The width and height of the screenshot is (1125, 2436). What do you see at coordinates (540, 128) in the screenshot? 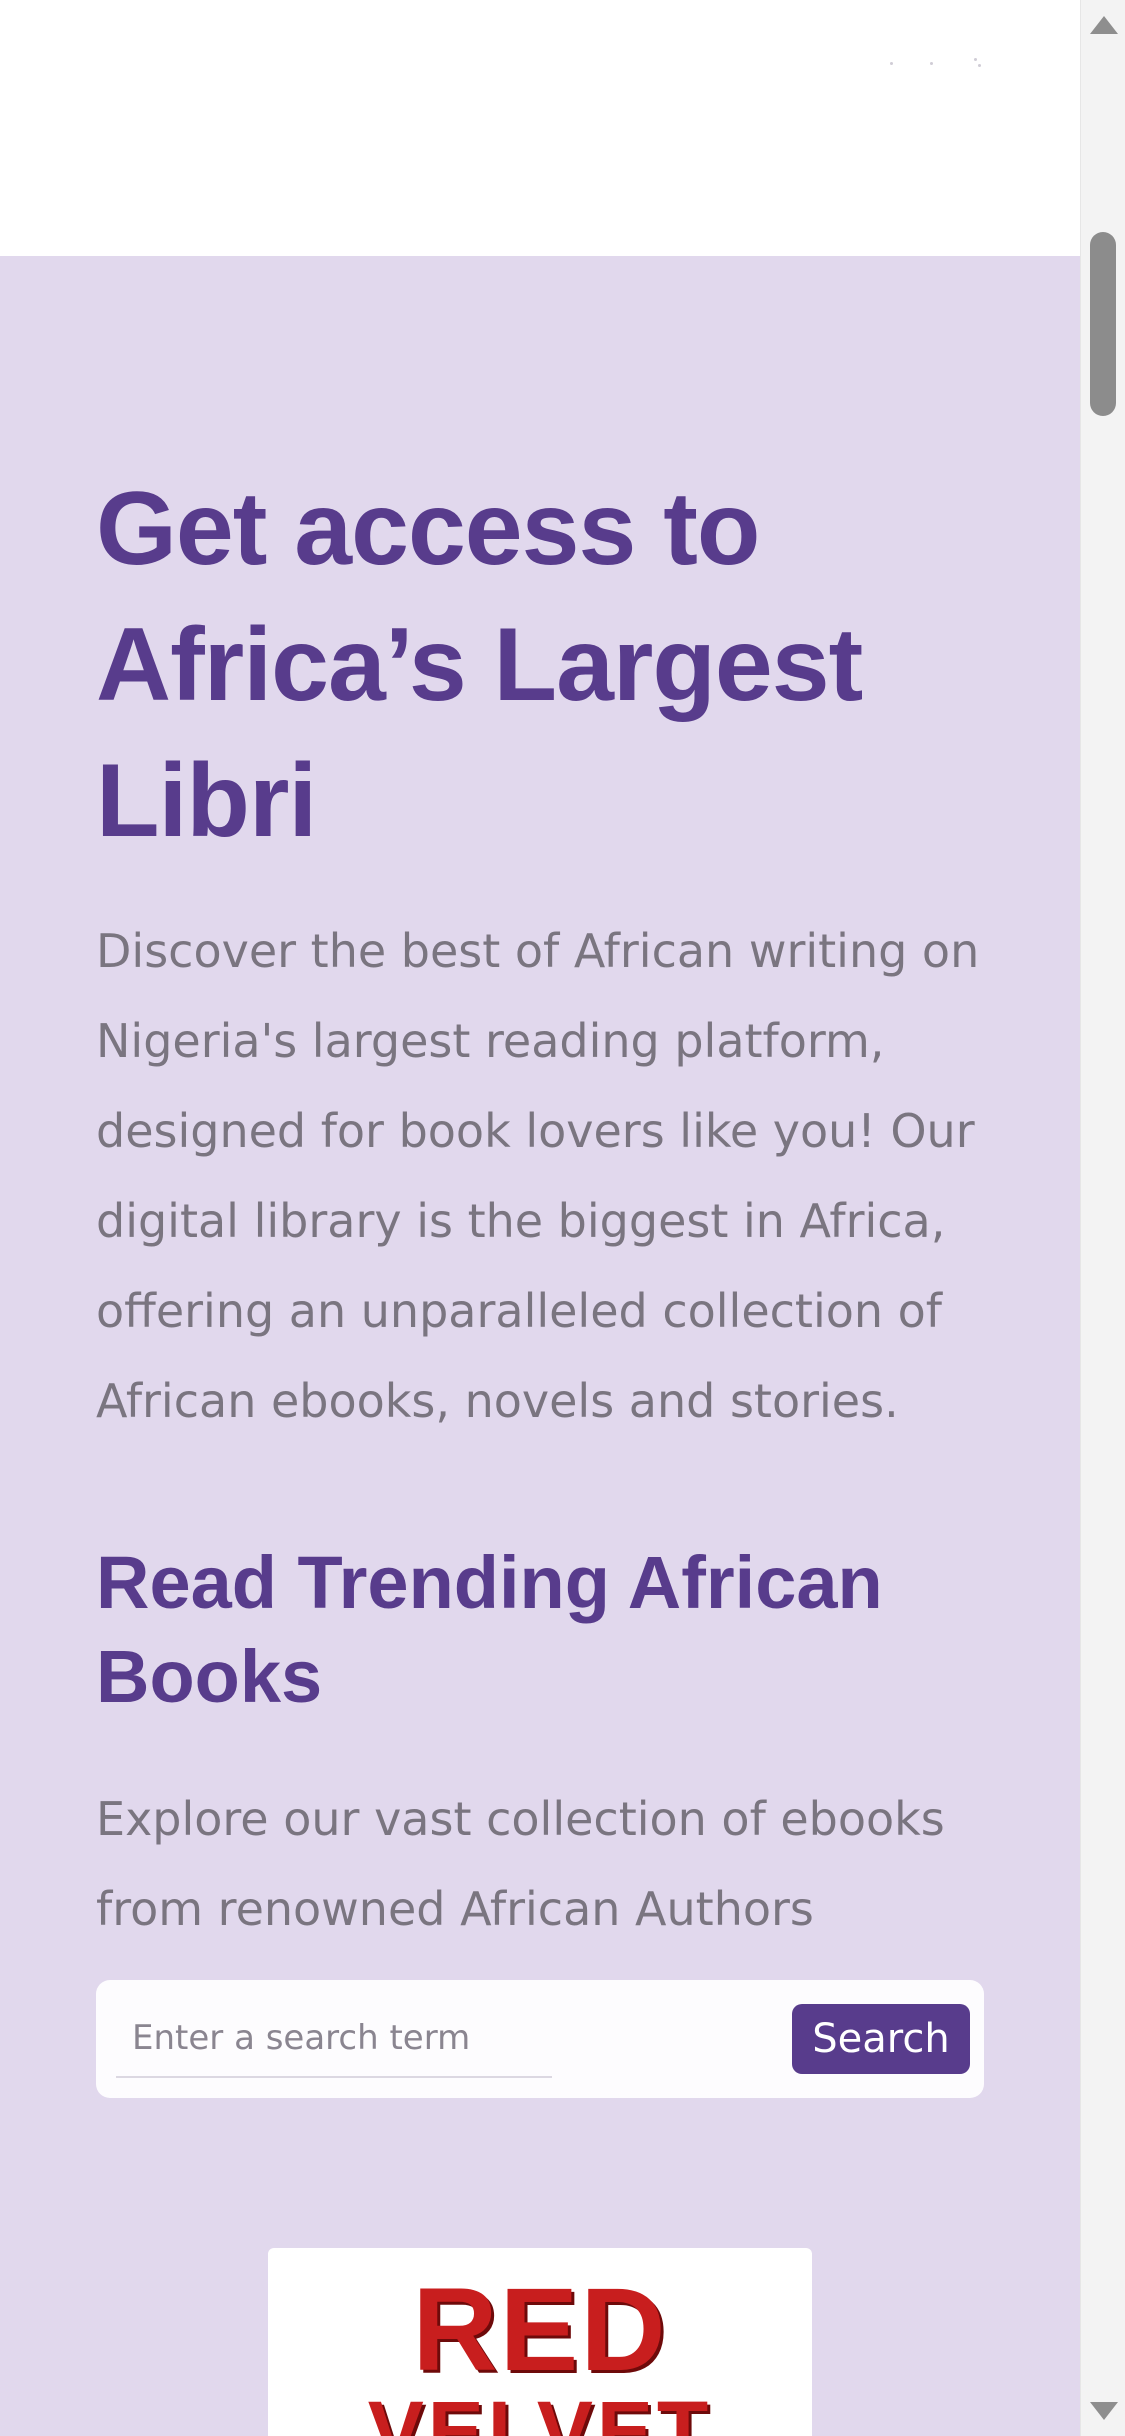
I see `top-header` at bounding box center [540, 128].